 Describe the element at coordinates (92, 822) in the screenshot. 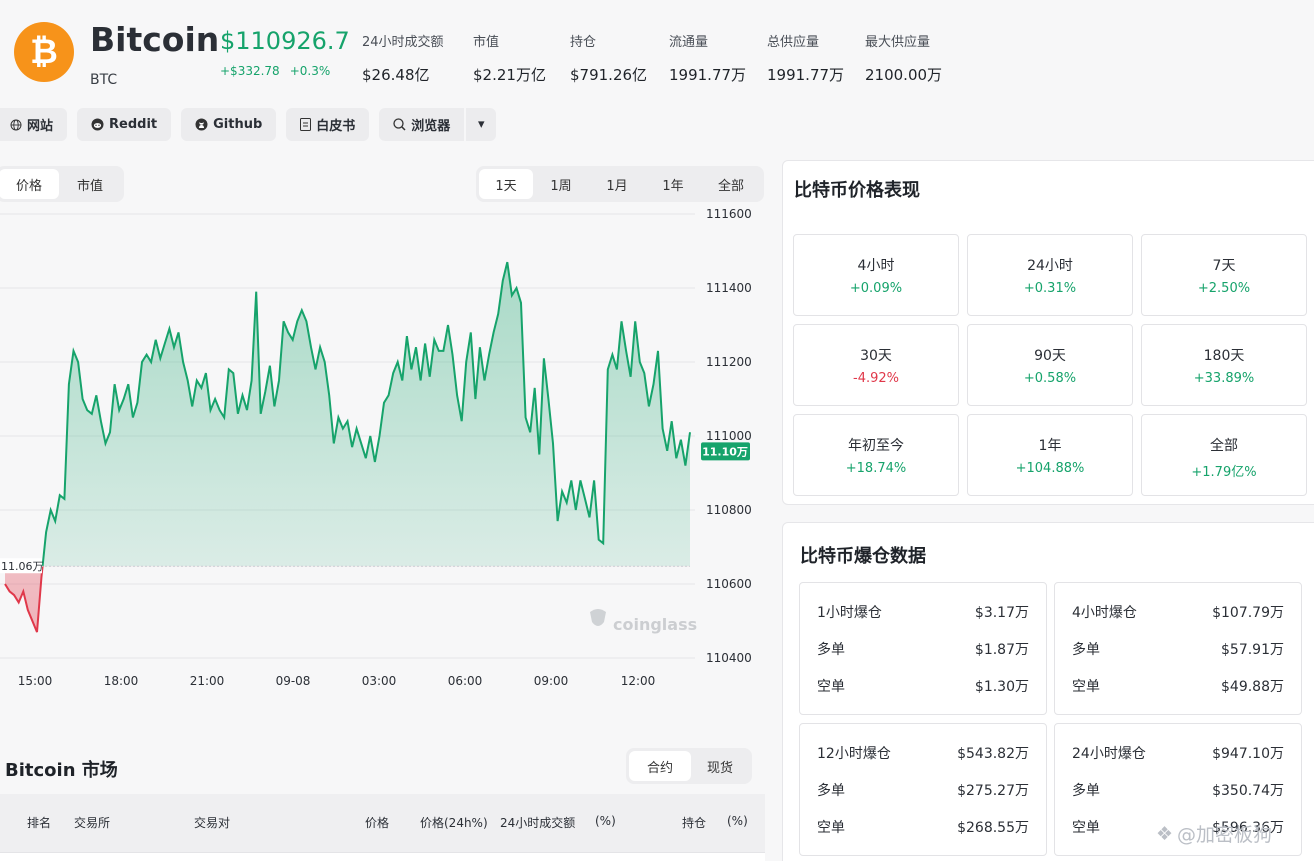

I see `col-exchange: 交易所` at that location.